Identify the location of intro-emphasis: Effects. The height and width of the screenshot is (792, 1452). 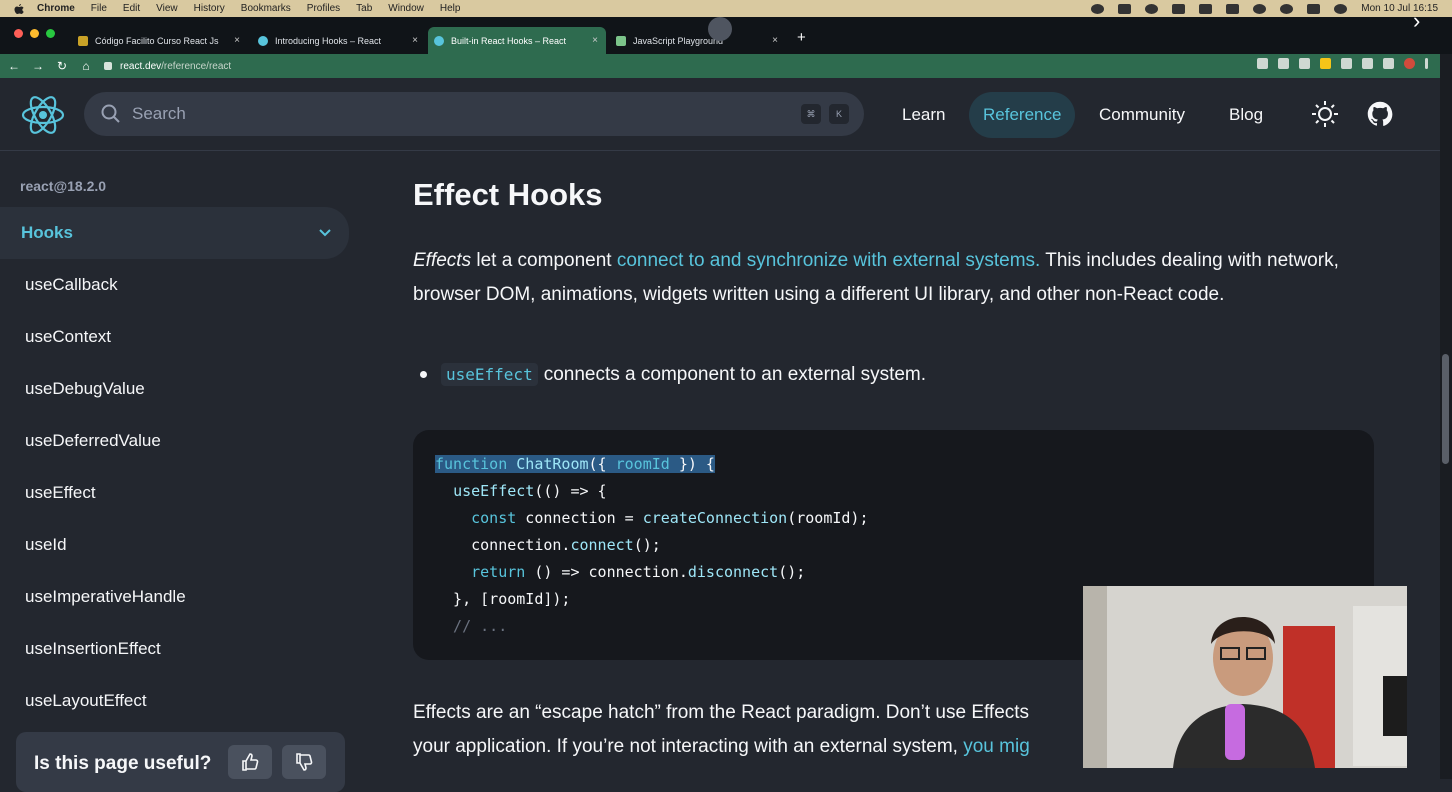
(442, 260).